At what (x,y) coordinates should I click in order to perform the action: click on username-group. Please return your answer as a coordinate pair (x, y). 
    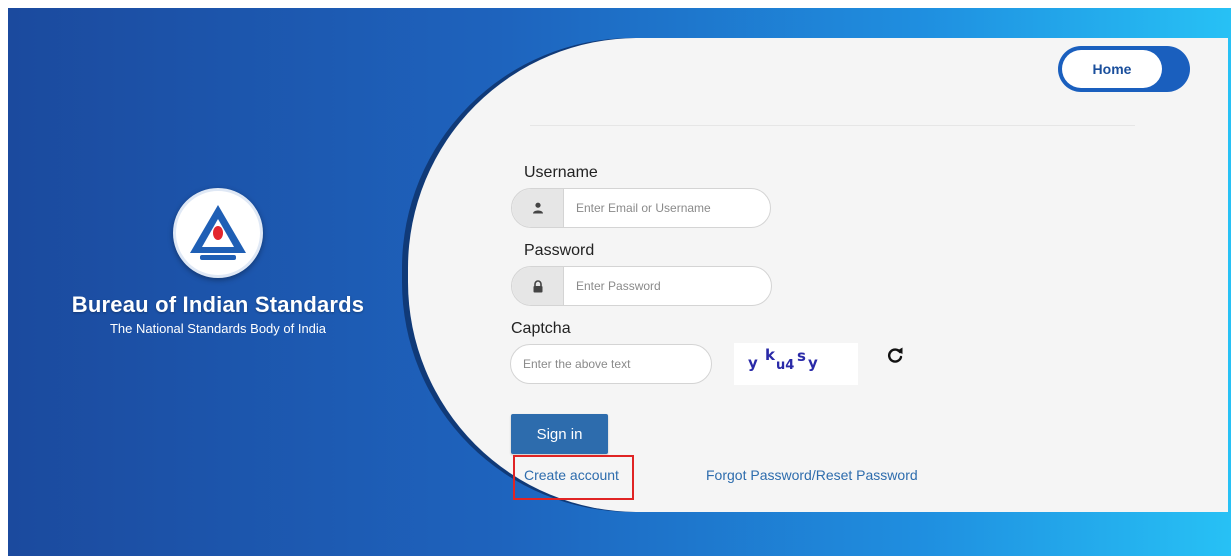
    Looking at the image, I should click on (641, 208).